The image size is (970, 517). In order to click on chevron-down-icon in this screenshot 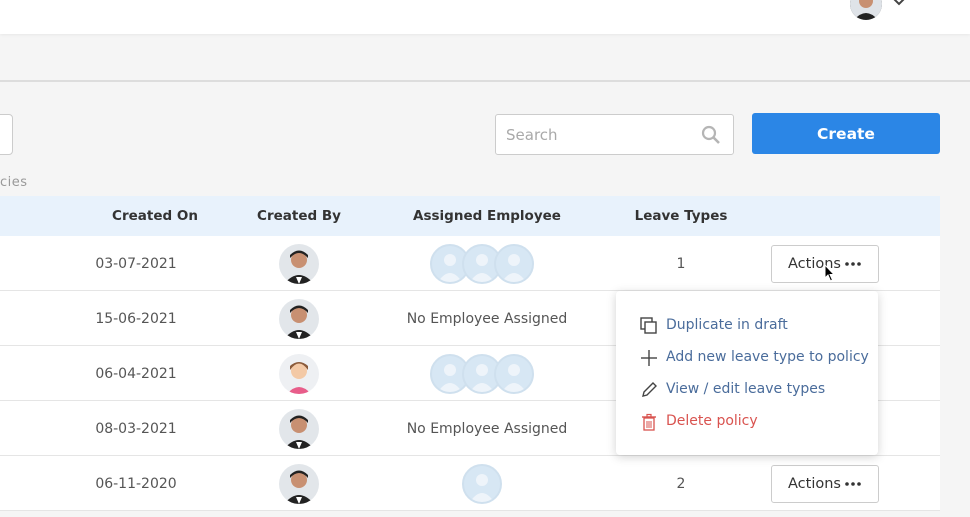, I will do `click(899, 5)`.